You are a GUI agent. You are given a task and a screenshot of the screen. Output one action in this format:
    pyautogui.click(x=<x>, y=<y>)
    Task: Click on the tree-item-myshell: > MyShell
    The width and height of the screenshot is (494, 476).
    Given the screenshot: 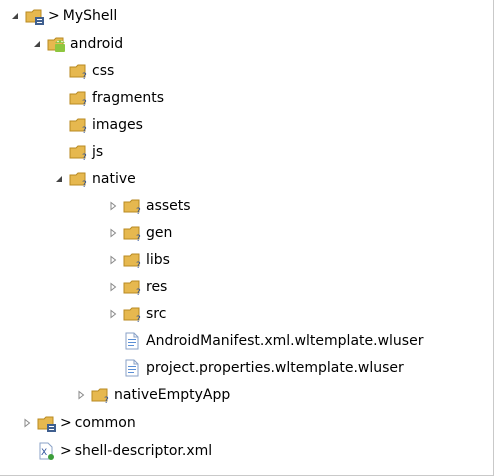 What is the action you would take?
    pyautogui.click(x=62, y=15)
    